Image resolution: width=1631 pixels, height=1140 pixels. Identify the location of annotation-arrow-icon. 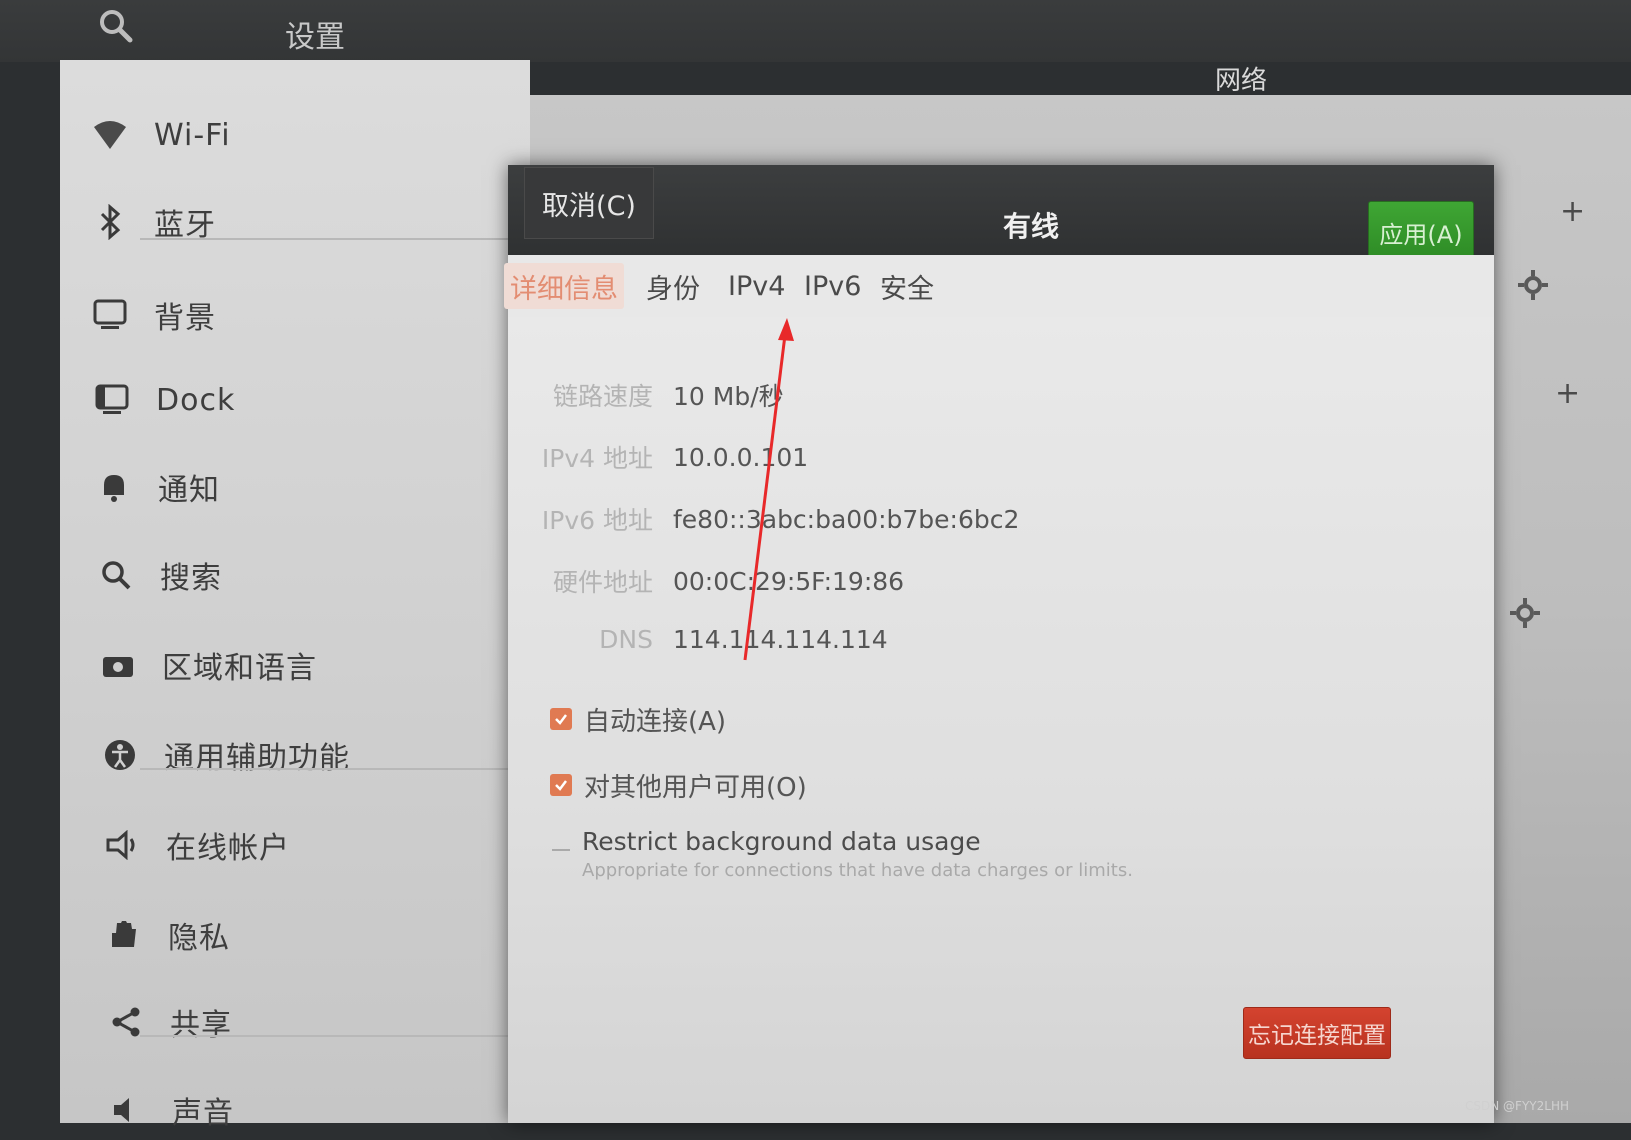
(768, 489).